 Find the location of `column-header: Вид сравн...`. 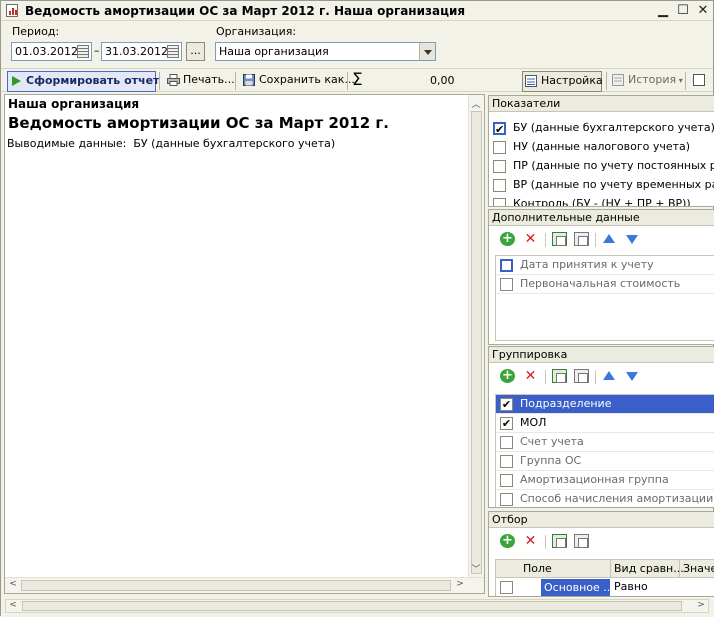

column-header: Вид сравн... is located at coordinates (649, 568).